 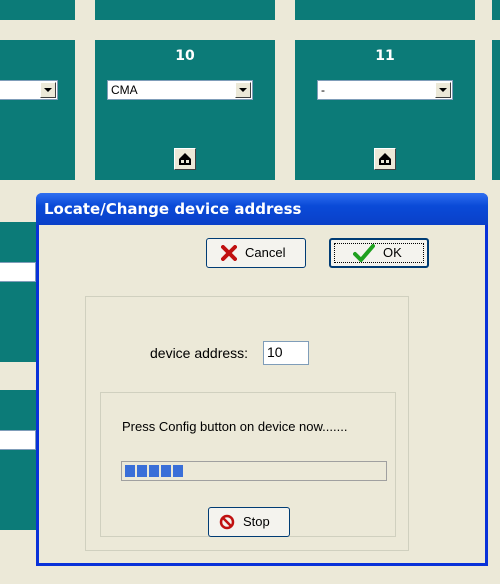 What do you see at coordinates (286, 353) in the screenshot?
I see `device-address-field: 10` at bounding box center [286, 353].